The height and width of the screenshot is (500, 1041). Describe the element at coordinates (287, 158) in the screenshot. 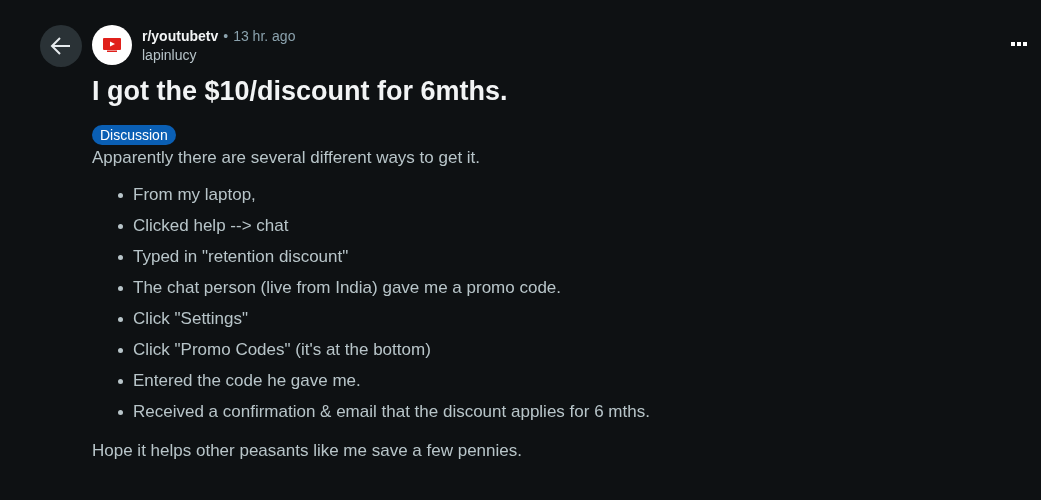

I see `intro-paragraph: Apparently there are several different ways to get it.` at that location.